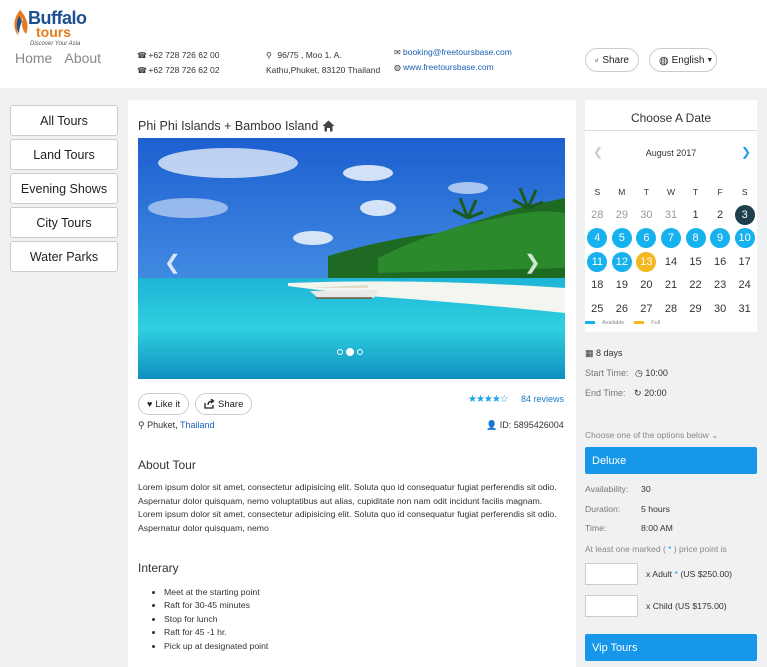  What do you see at coordinates (646, 261) in the screenshot?
I see `calendar-day: 13` at bounding box center [646, 261].